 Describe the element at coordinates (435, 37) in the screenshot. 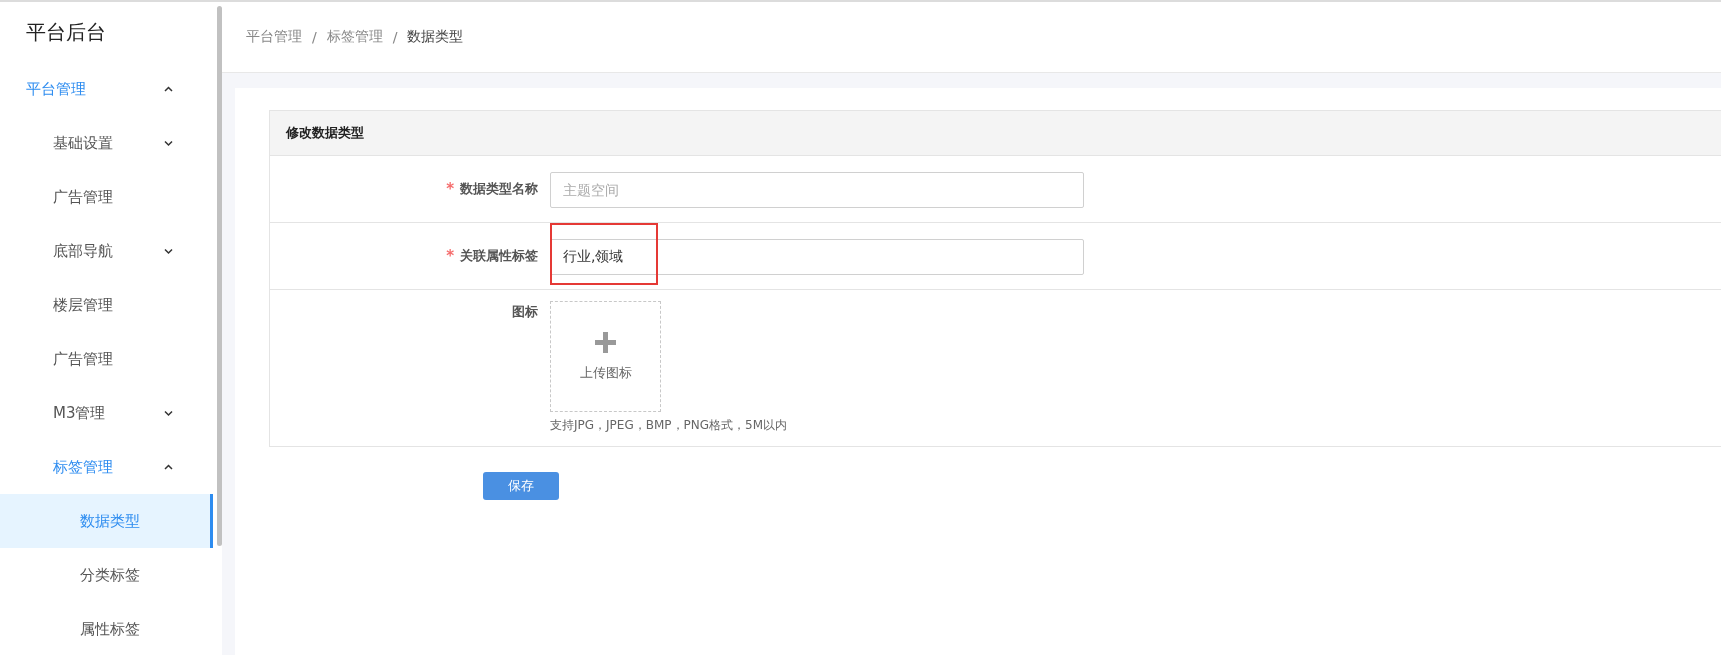

I see `breadcrumb-item: 数据类型` at that location.